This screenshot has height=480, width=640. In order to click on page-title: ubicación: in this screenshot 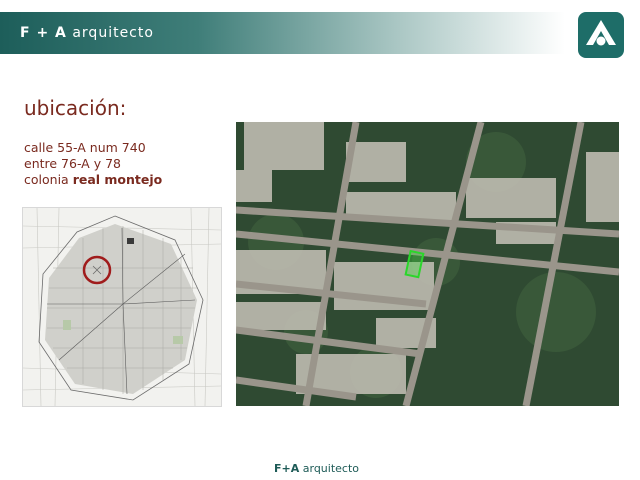, I will do `click(75, 108)`.